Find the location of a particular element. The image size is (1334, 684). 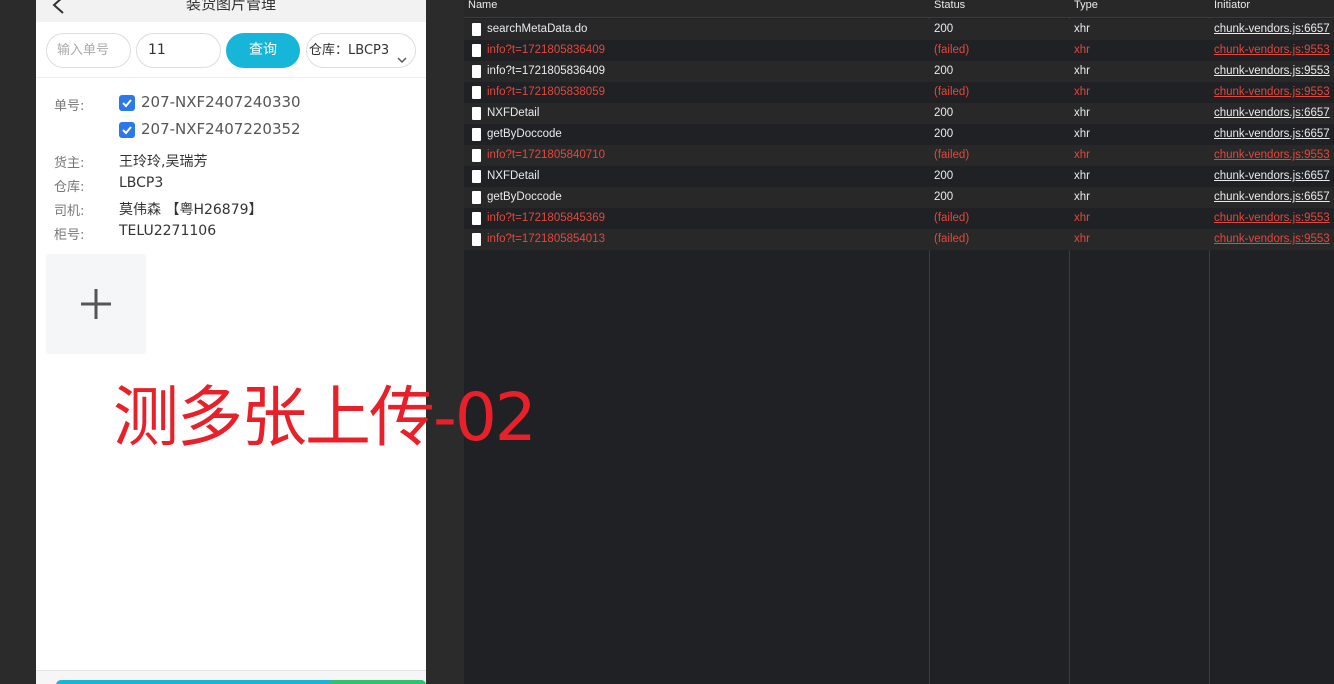

image-upload-button is located at coordinates (96, 304).